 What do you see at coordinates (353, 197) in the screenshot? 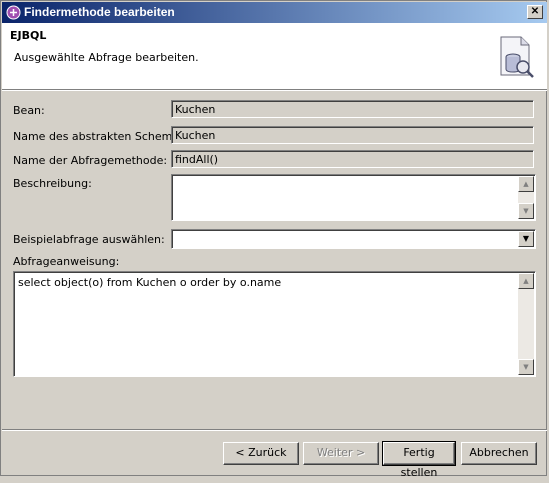
I see `description-textarea: ▲ ▼` at bounding box center [353, 197].